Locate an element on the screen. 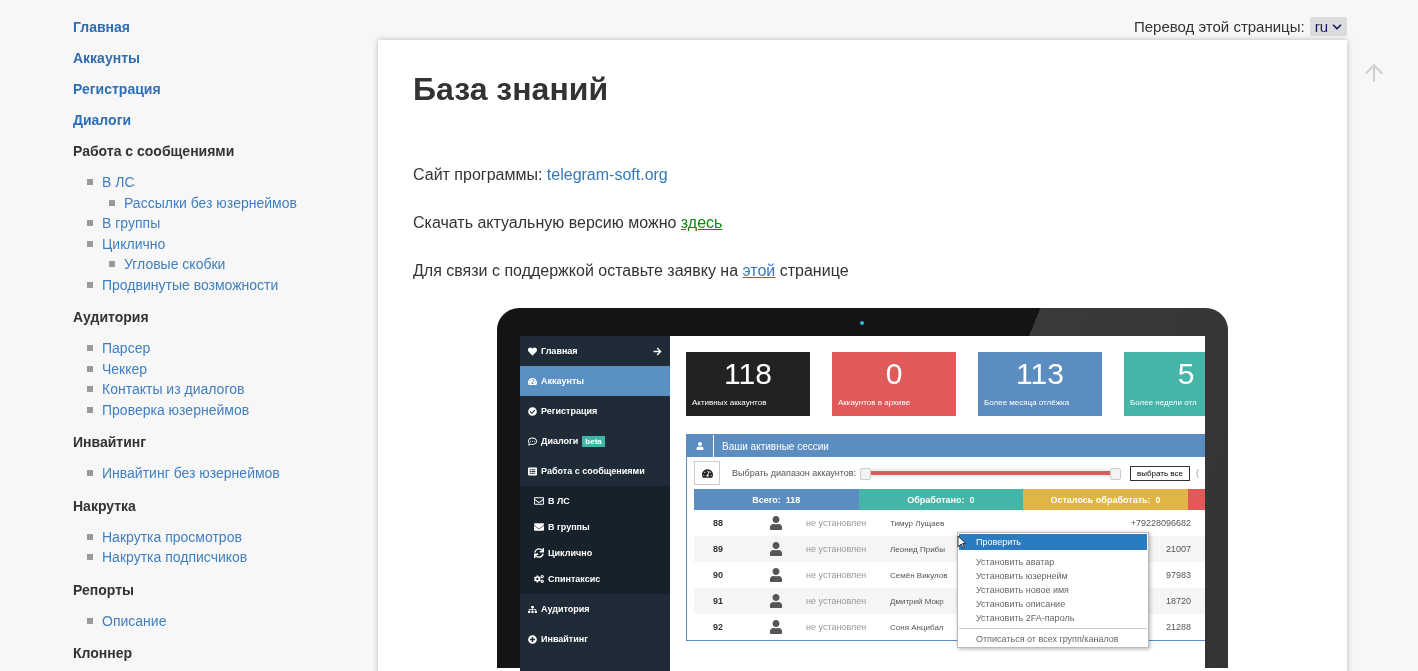  menu-item: Установить описание is located at coordinates (1053, 604).